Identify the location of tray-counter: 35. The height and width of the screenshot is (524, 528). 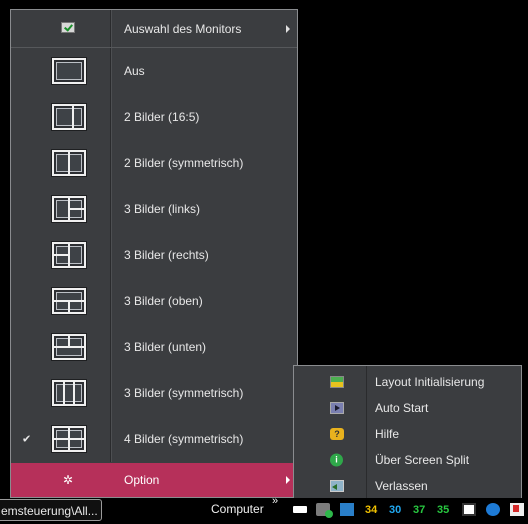
(443, 510).